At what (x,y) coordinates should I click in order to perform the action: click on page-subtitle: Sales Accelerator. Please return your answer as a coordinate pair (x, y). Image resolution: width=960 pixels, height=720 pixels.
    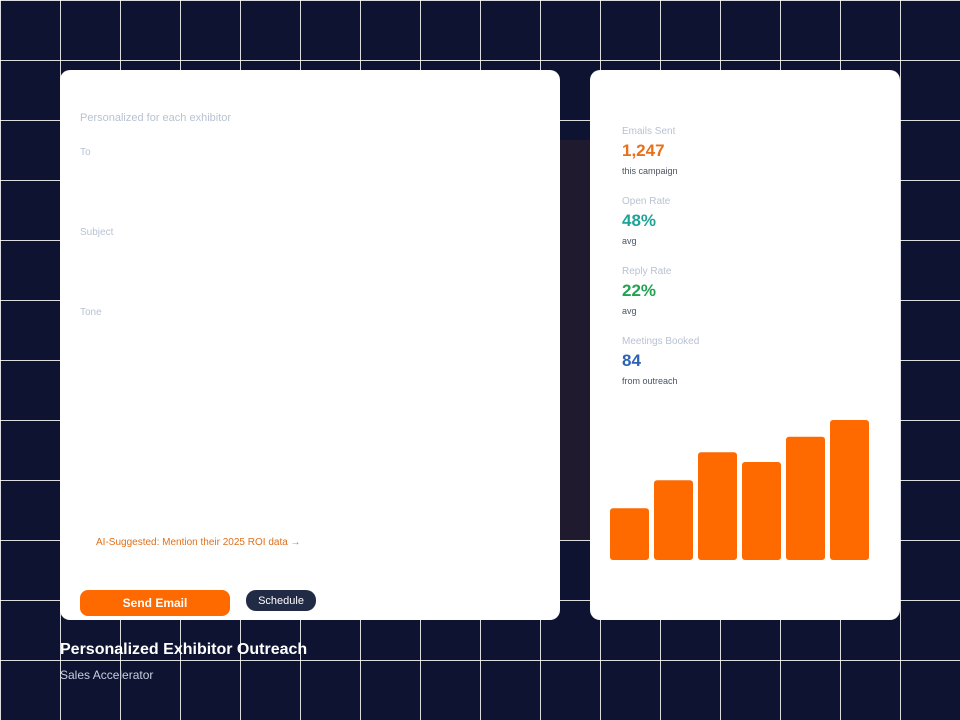
    Looking at the image, I should click on (107, 675).